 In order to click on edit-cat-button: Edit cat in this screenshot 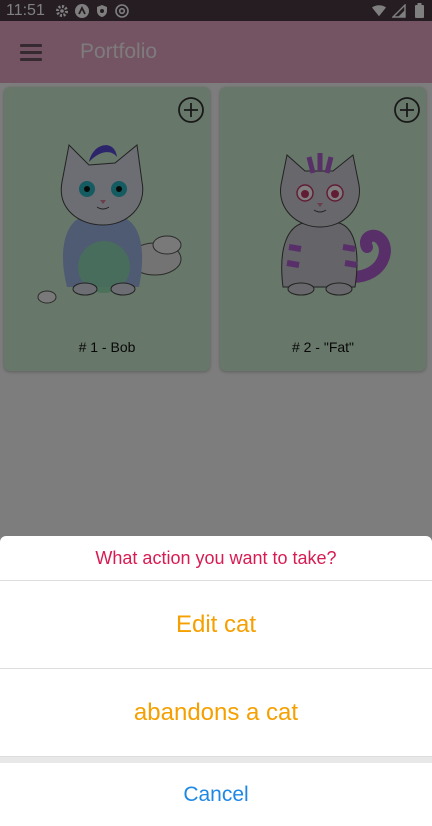, I will do `click(216, 625)`.